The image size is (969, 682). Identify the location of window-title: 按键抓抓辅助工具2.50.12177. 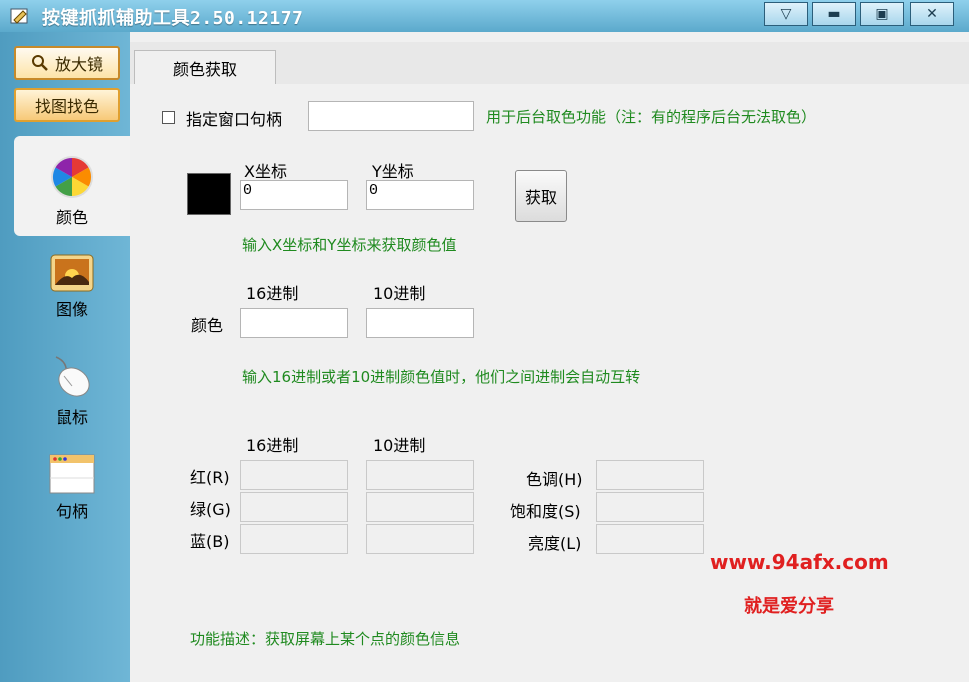
(173, 18).